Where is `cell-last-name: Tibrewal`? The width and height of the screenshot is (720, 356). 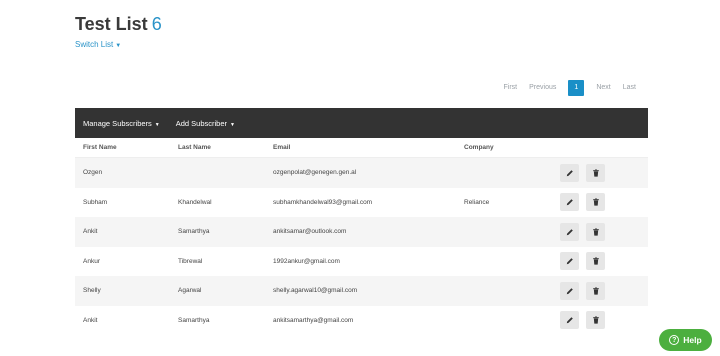 cell-last-name: Tibrewal is located at coordinates (190, 261).